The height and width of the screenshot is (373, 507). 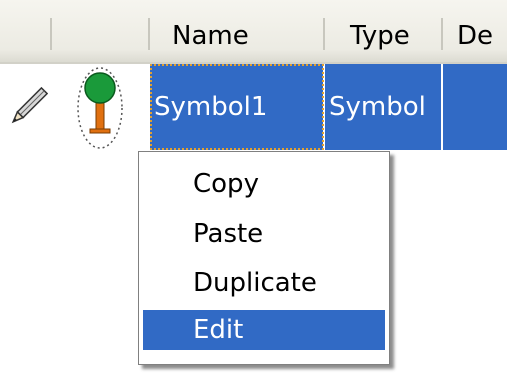 I want to click on tree-symbol-icon, so click(x=100, y=108).